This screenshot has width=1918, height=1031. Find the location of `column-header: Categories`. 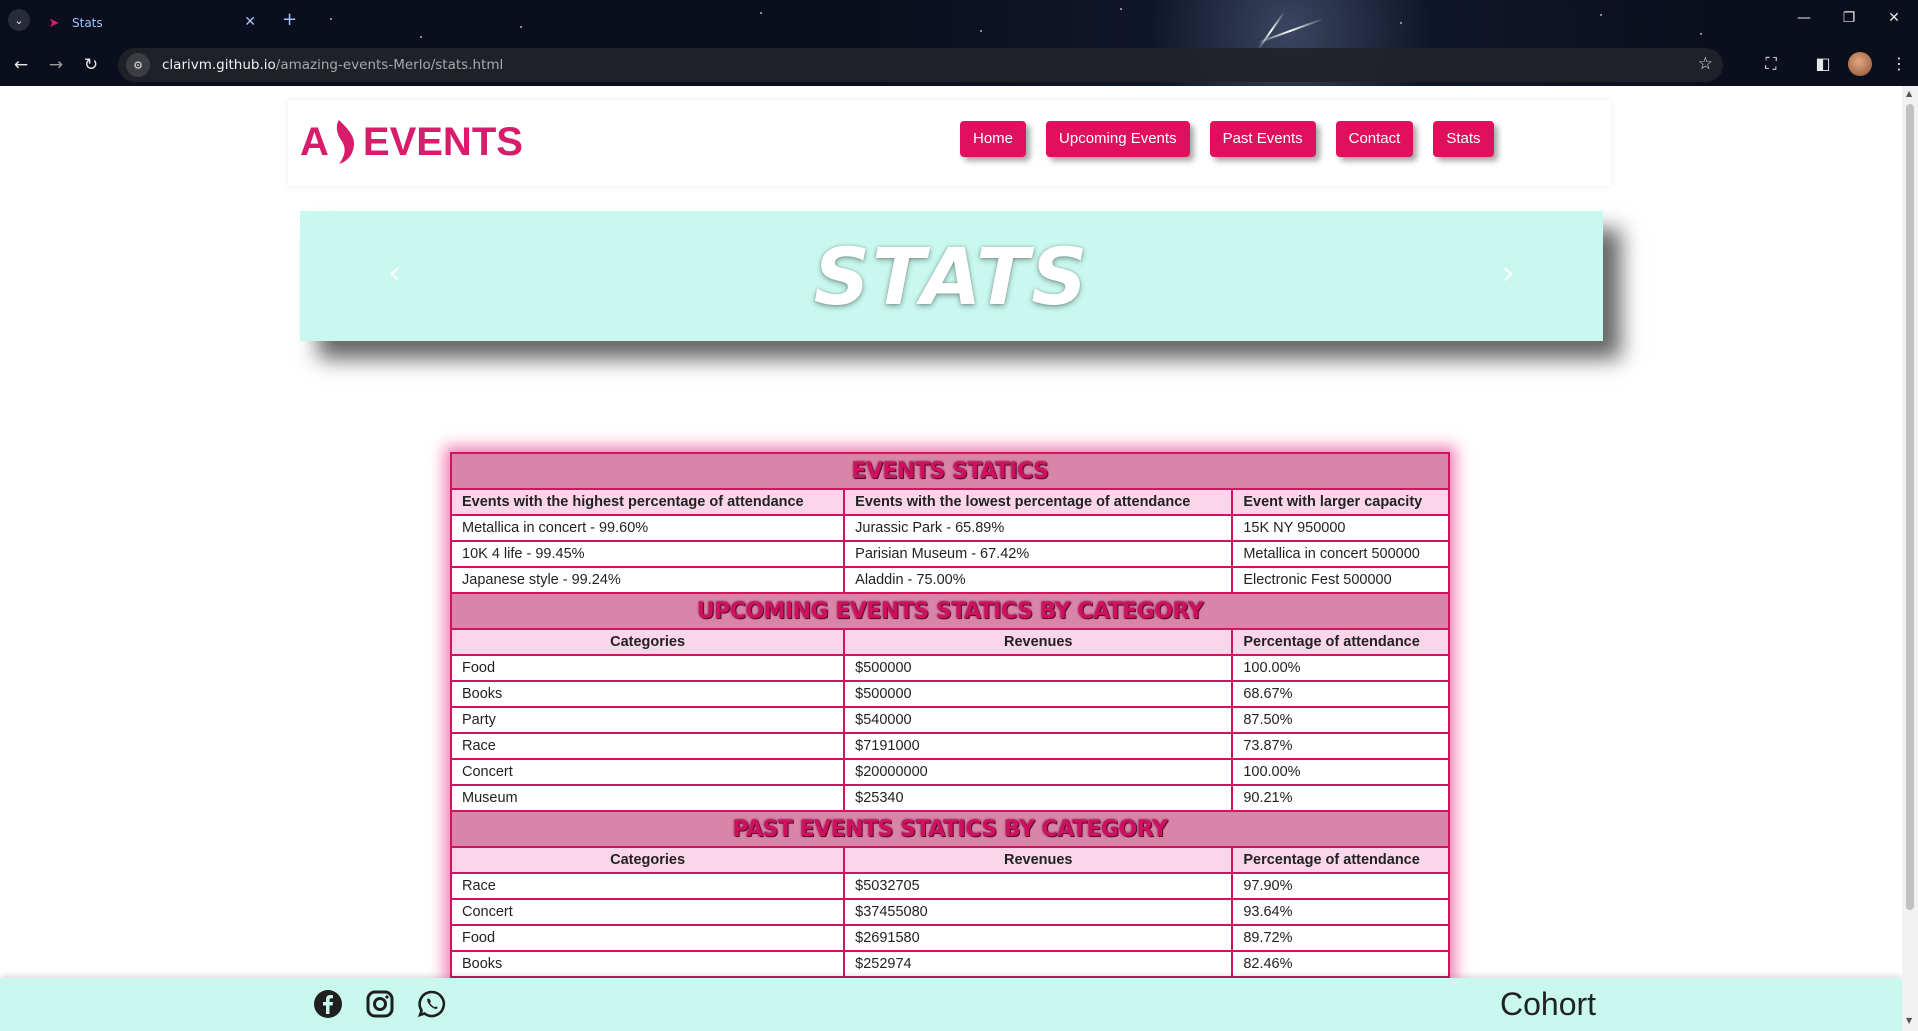

column-header: Categories is located at coordinates (647, 642).